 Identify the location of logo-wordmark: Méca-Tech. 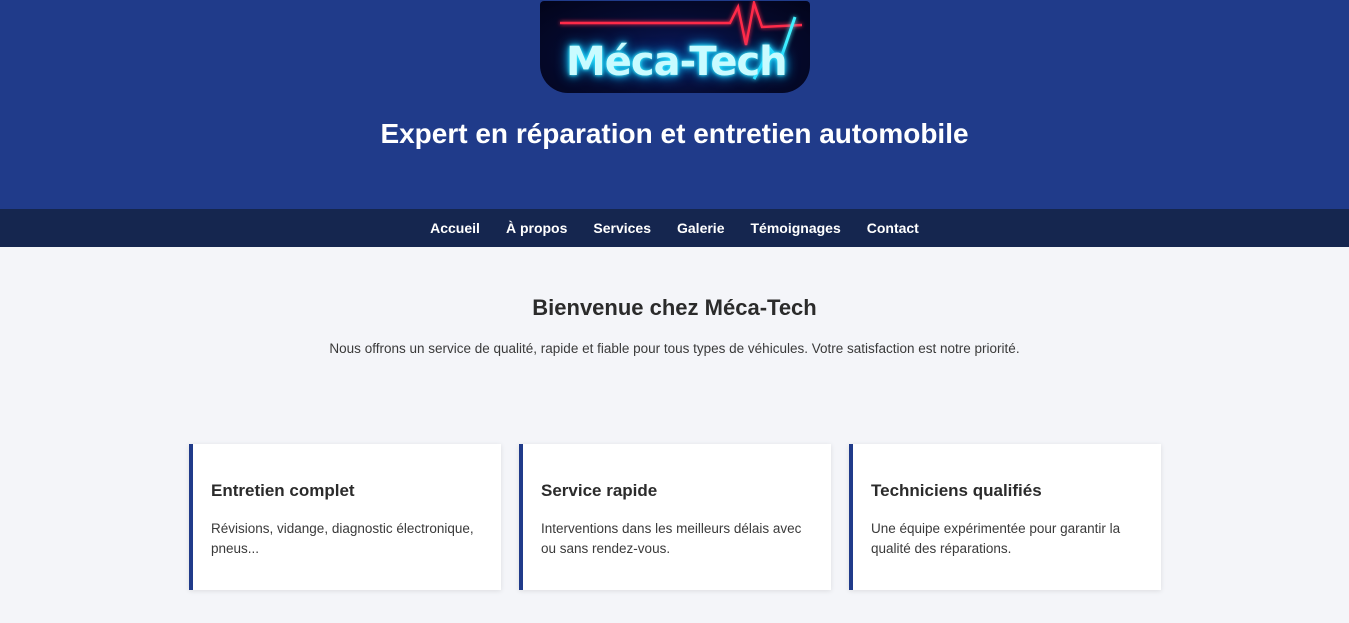
(677, 62).